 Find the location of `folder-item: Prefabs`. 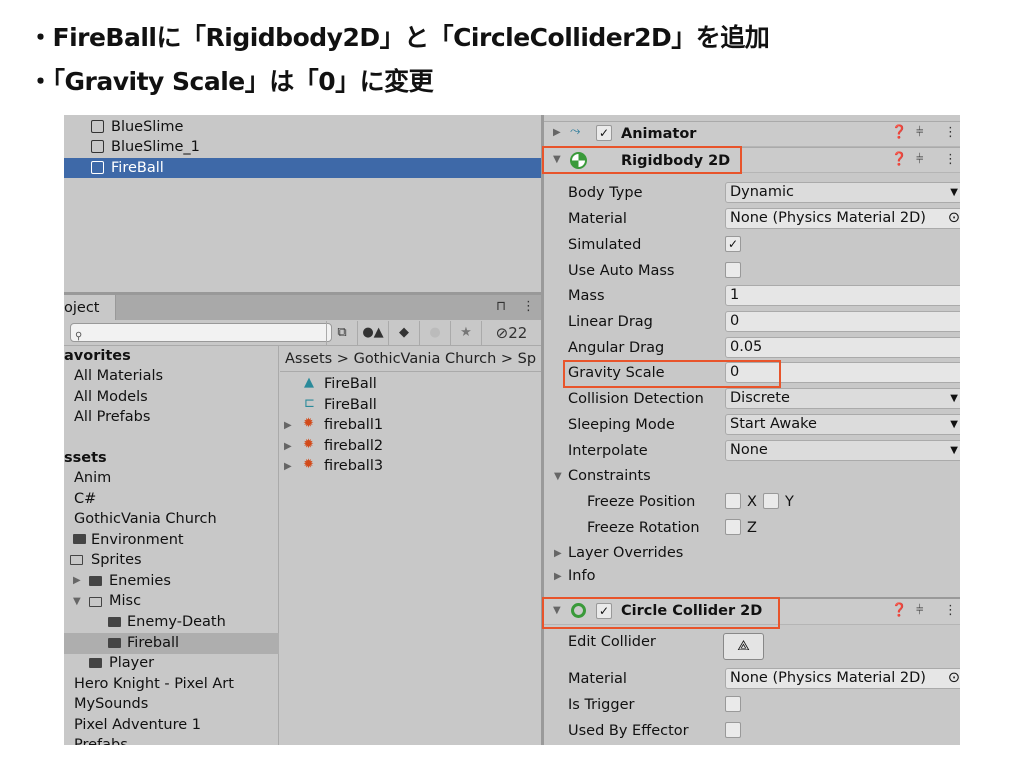

folder-item: Prefabs is located at coordinates (101, 740).